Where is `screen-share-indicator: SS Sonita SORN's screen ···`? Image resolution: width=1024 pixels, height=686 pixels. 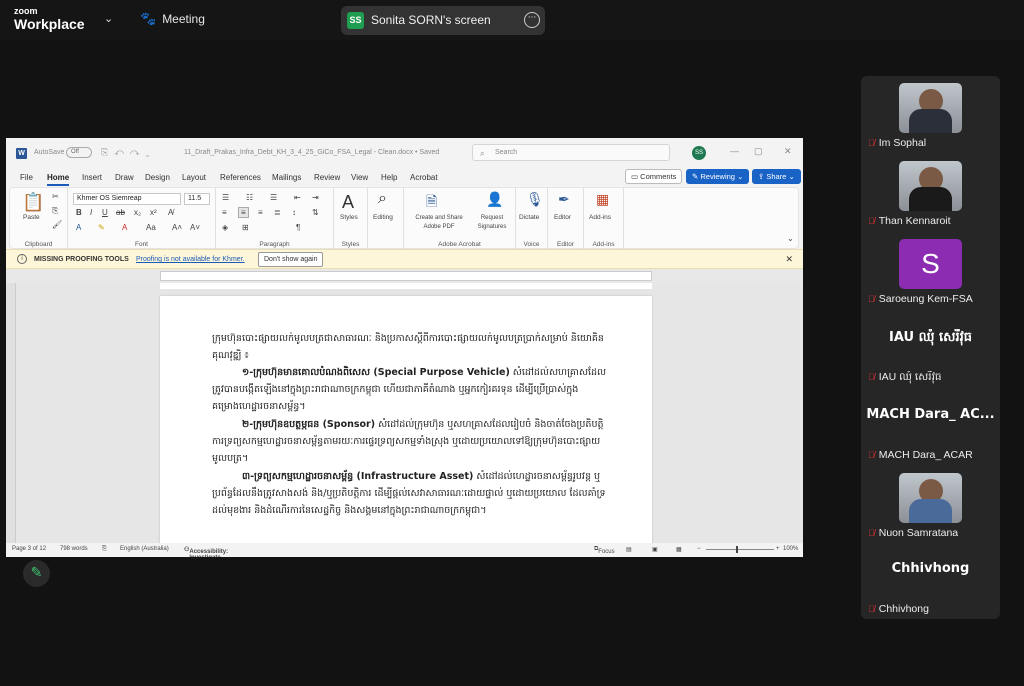 screen-share-indicator: SS Sonita SORN's screen ··· is located at coordinates (443, 20).